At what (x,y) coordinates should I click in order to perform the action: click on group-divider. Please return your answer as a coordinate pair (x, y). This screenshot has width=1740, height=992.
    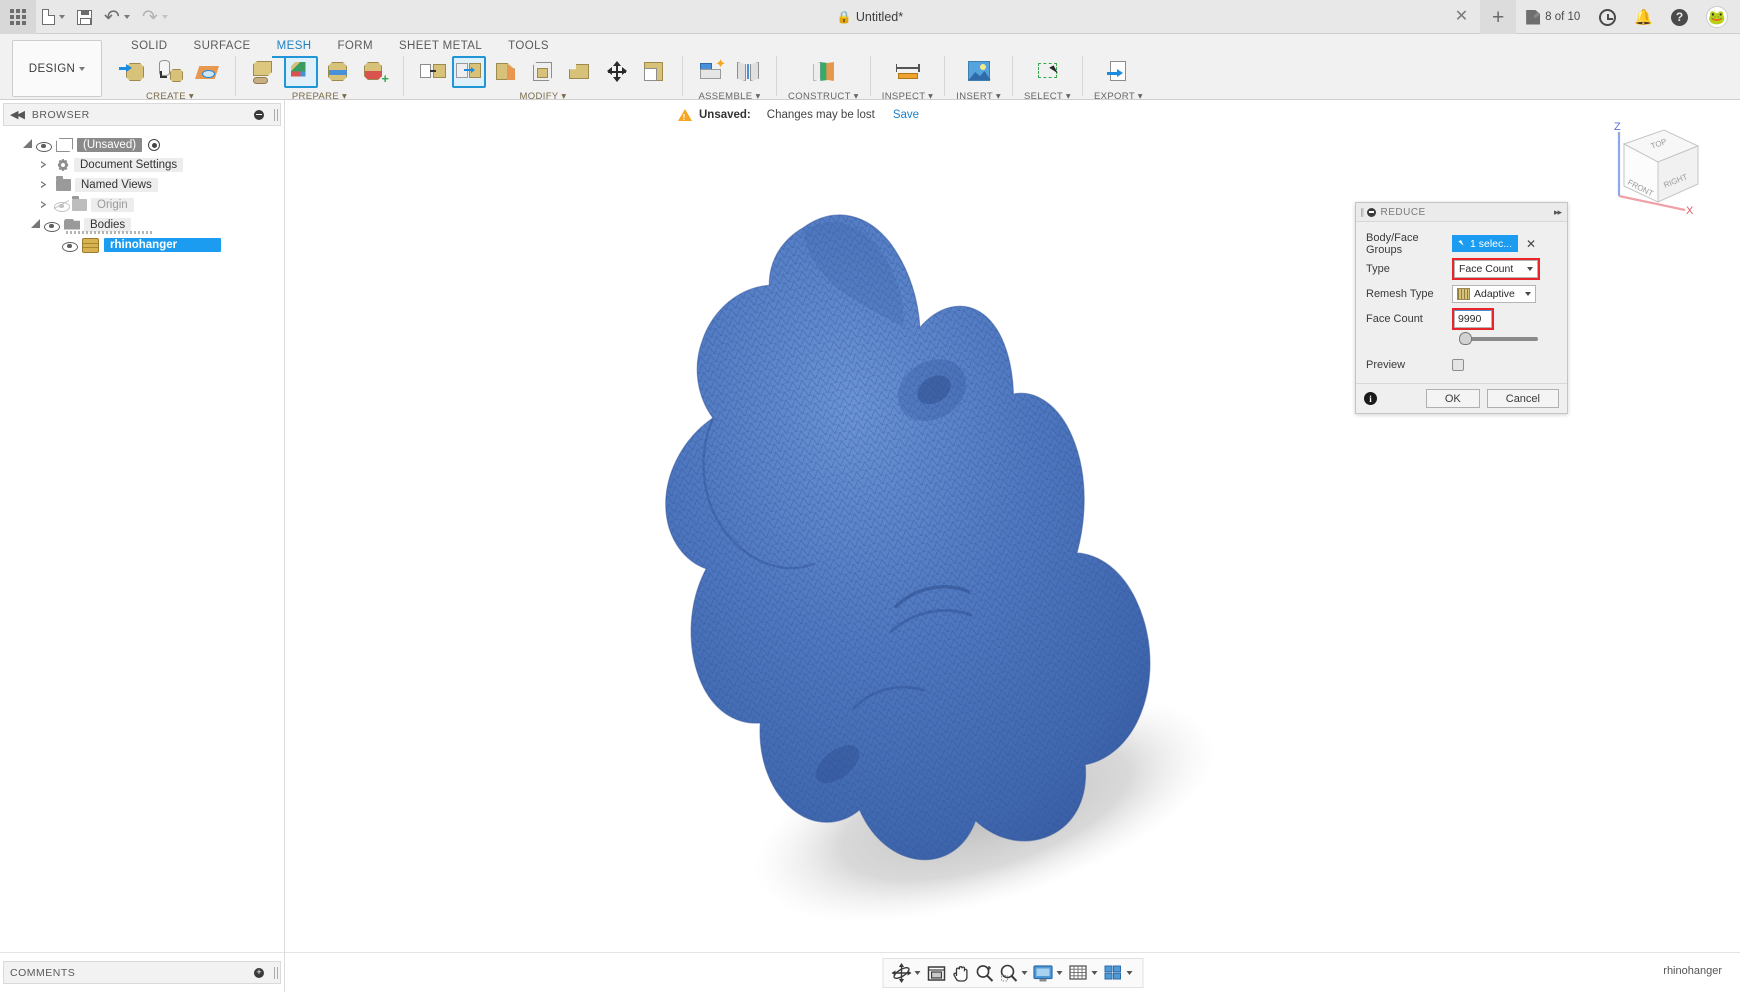
    Looking at the image, I should click on (1082, 76).